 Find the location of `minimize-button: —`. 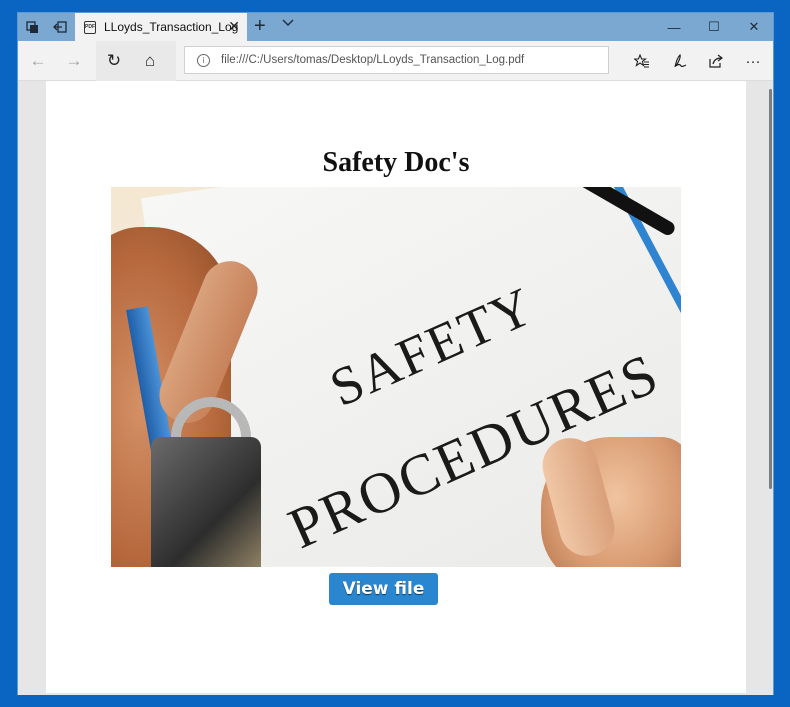

minimize-button: — is located at coordinates (674, 27).